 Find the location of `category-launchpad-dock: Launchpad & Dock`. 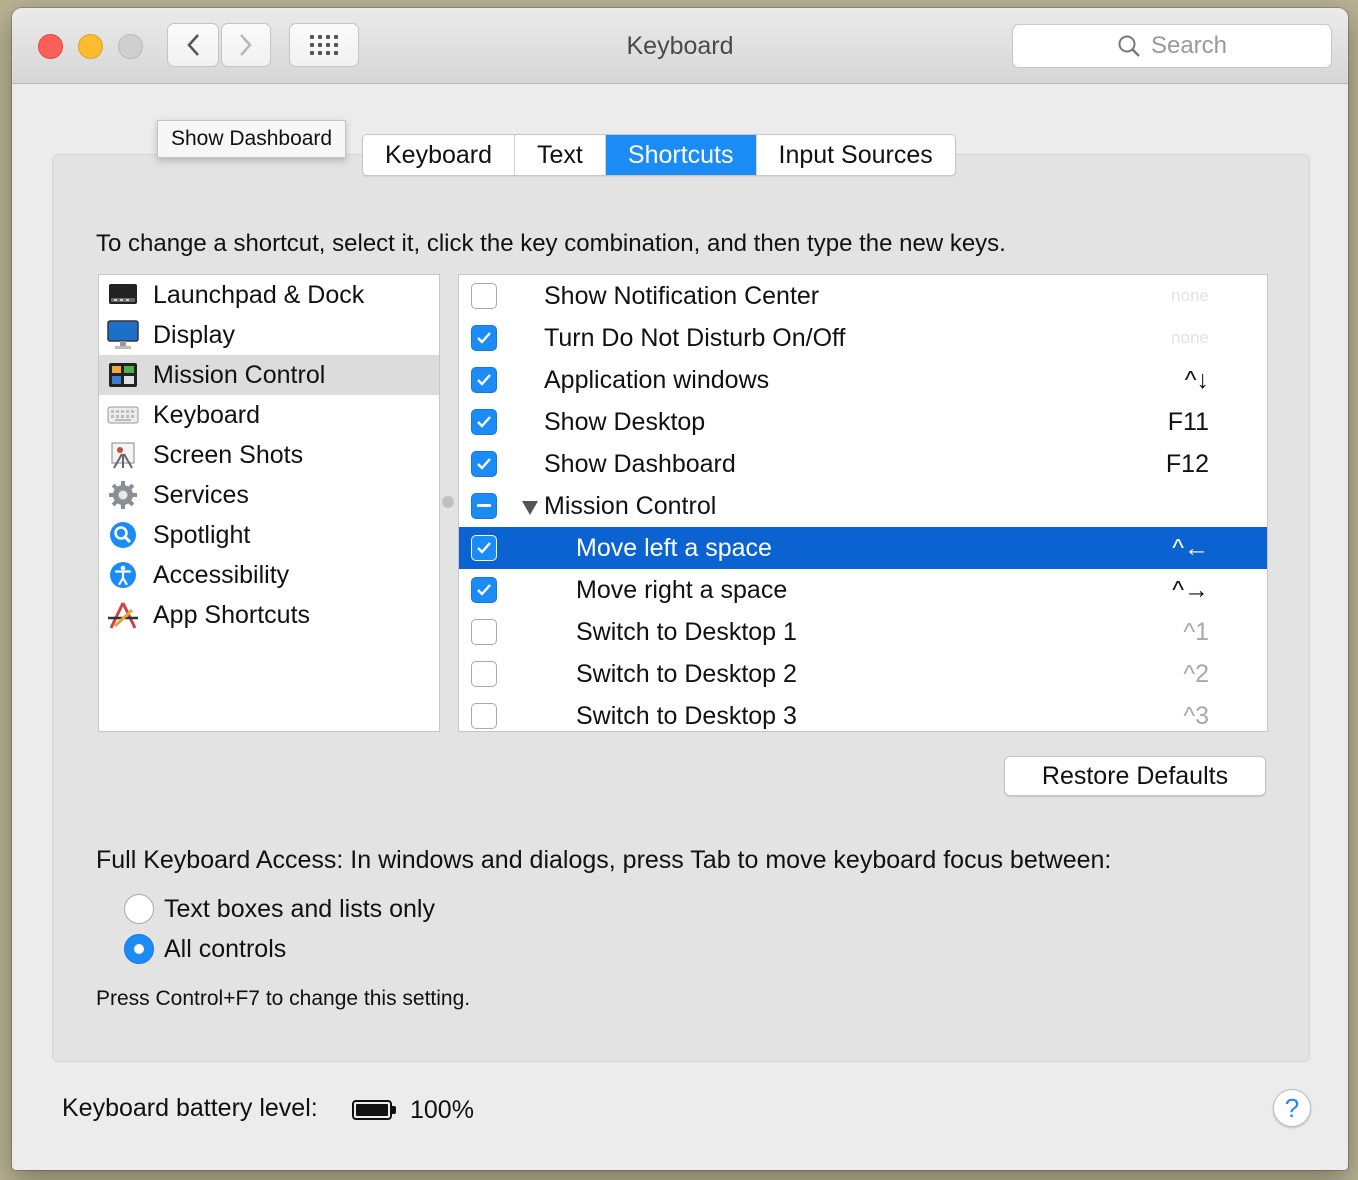

category-launchpad-dock: Launchpad & Dock is located at coordinates (269, 295).